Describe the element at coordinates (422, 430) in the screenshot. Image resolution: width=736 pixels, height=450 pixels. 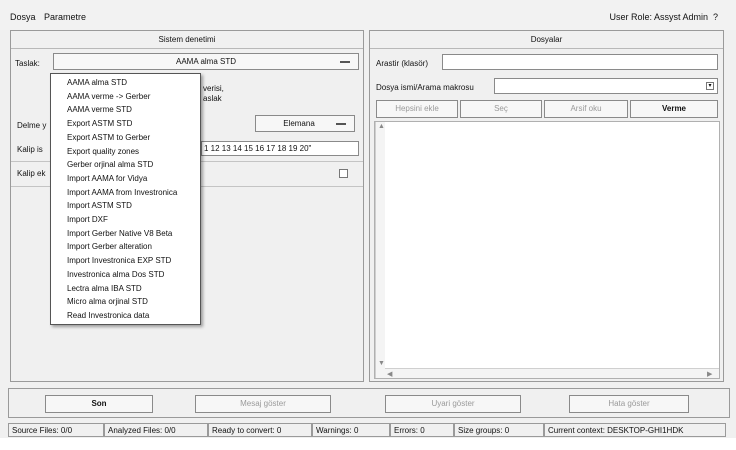
I see `status-errors: Errors: 0` at that location.